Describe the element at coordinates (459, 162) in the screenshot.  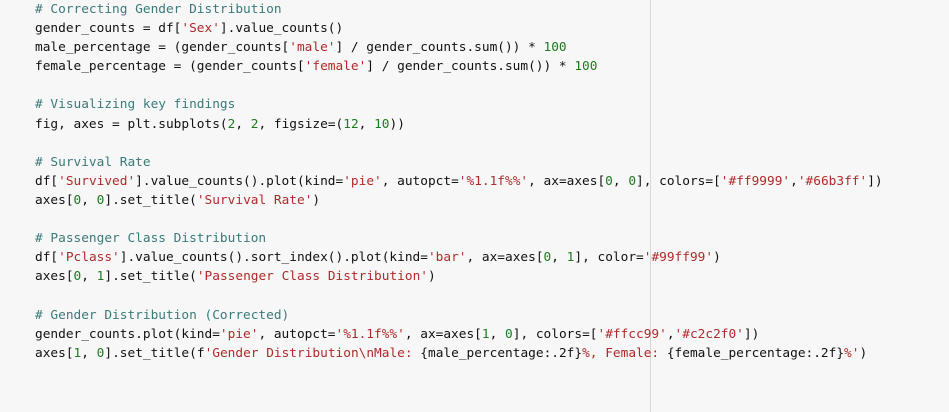
I see `code-line: # Survival Rate` at that location.